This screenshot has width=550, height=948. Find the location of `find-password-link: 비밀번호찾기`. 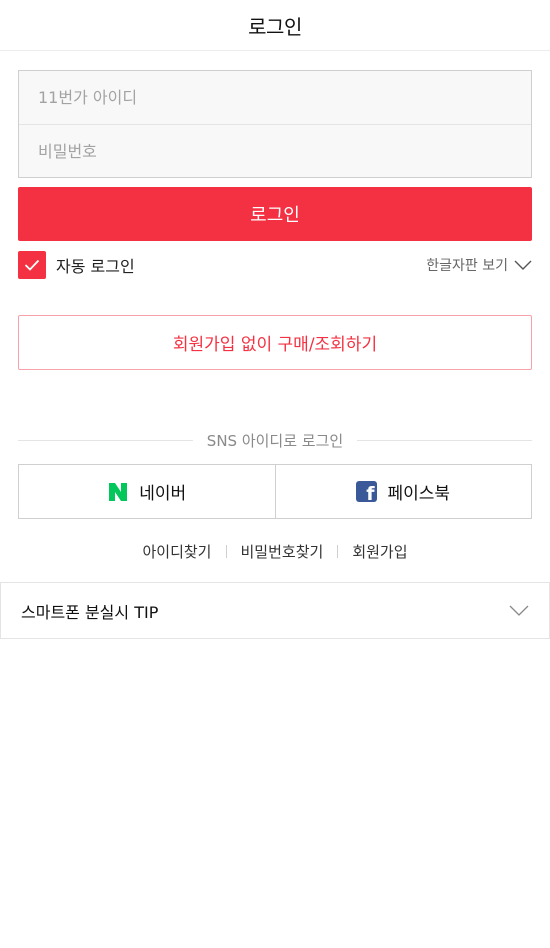

find-password-link: 비밀번호찾기 is located at coordinates (282, 551).